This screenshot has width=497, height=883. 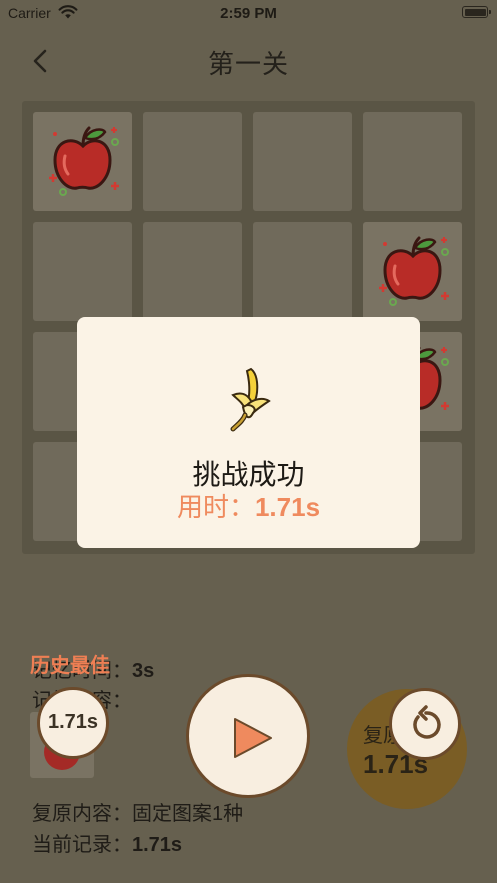 I want to click on banana-icon, so click(x=250, y=399).